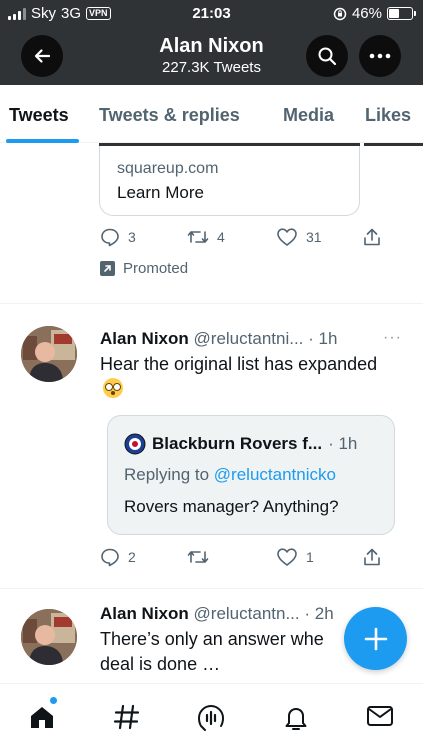 This screenshot has height=750, width=423. I want to click on profile-tabs: Tweets Tweets & replies Media Likes, so click(211, 114).